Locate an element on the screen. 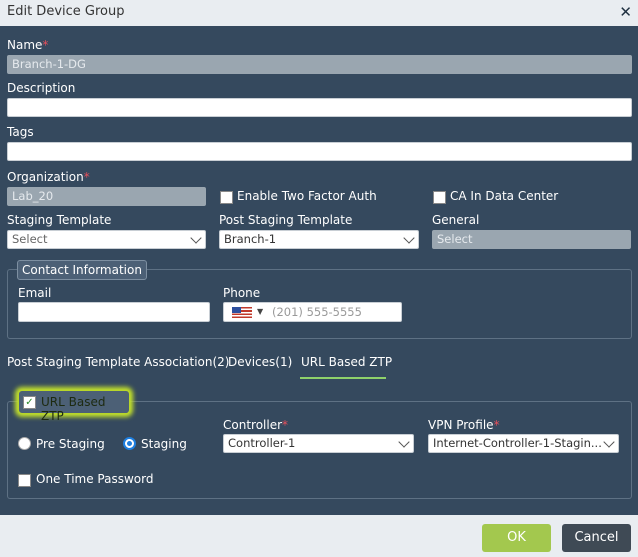  ca-in-data-center-label: CA In Data Center is located at coordinates (504, 196).